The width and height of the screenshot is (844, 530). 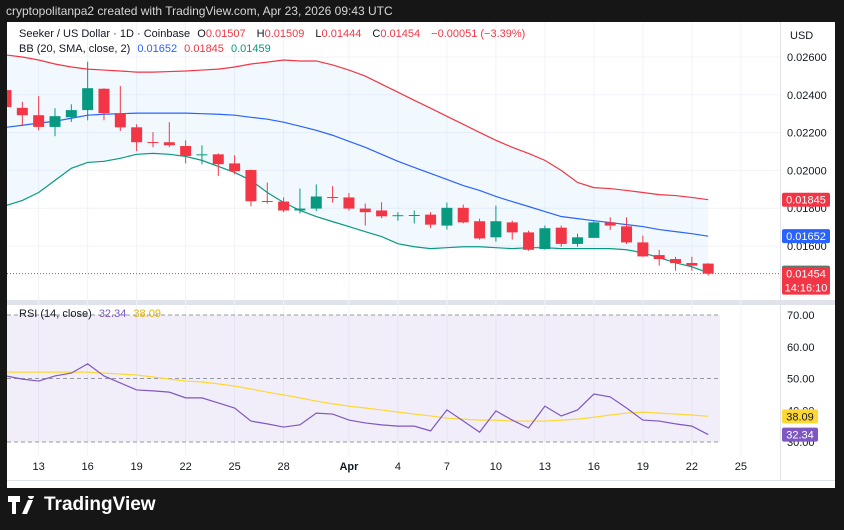 I want to click on time-tick-label: 10, so click(x=496, y=467).